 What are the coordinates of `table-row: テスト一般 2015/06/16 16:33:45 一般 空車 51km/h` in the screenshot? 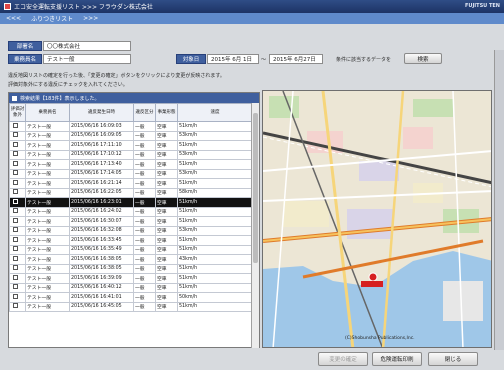 It's located at (131, 240).